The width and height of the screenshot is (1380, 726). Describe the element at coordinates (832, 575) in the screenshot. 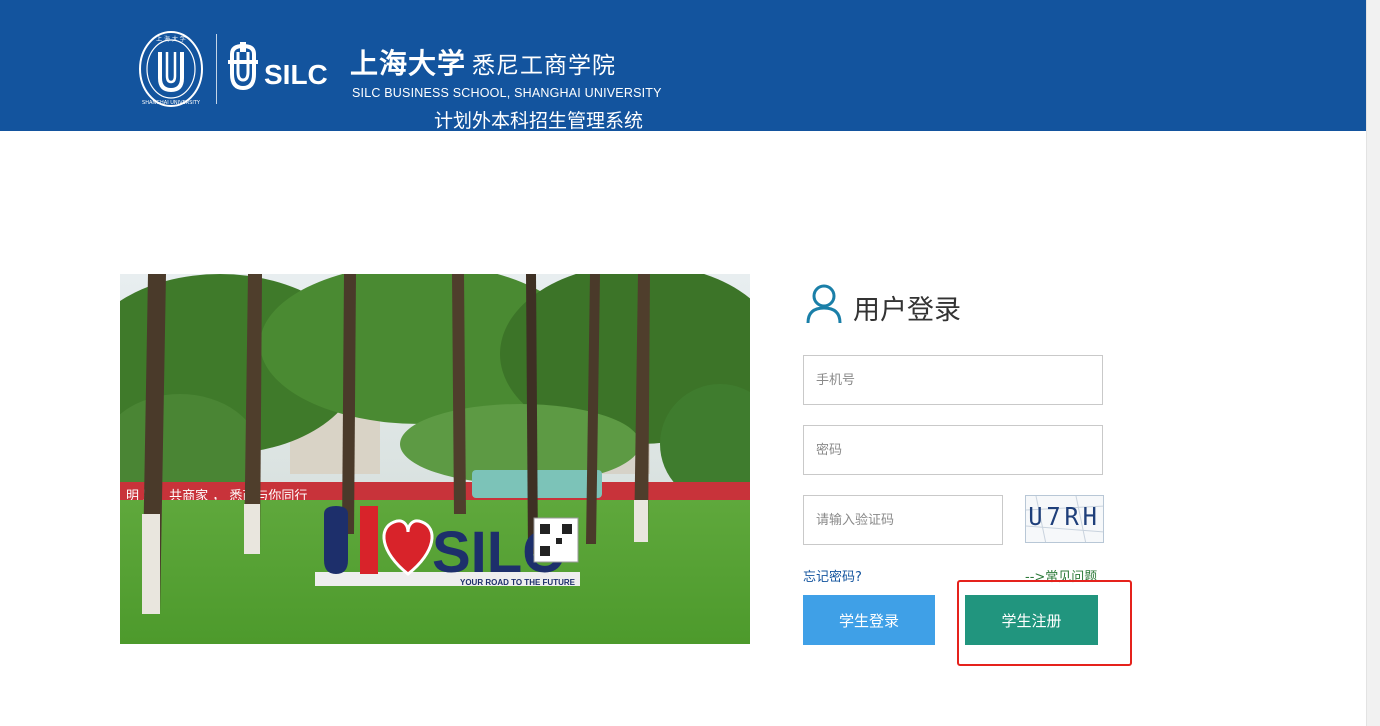

I see `forgot-password-link: 忘记密码?` at that location.